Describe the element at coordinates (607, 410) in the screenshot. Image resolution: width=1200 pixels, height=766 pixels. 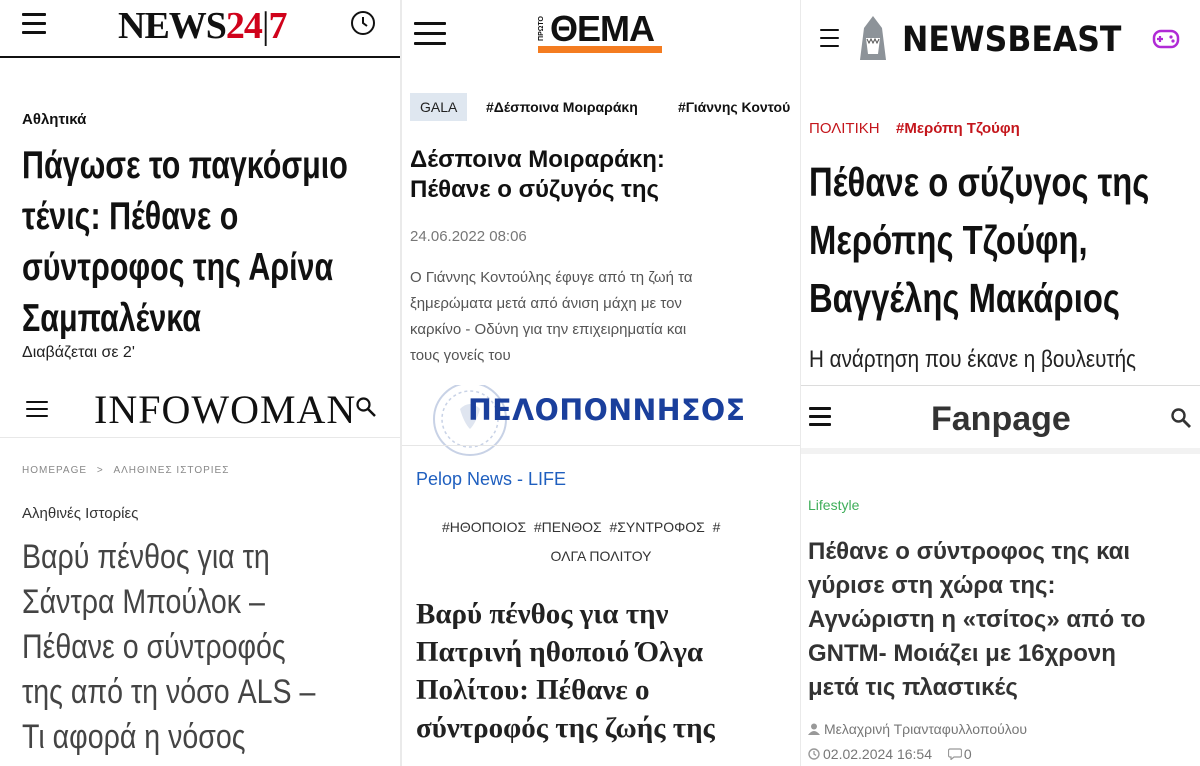
I see `pelop-logo: ΠΕΛΟΠΟΝΝΗΣΟΣ` at that location.